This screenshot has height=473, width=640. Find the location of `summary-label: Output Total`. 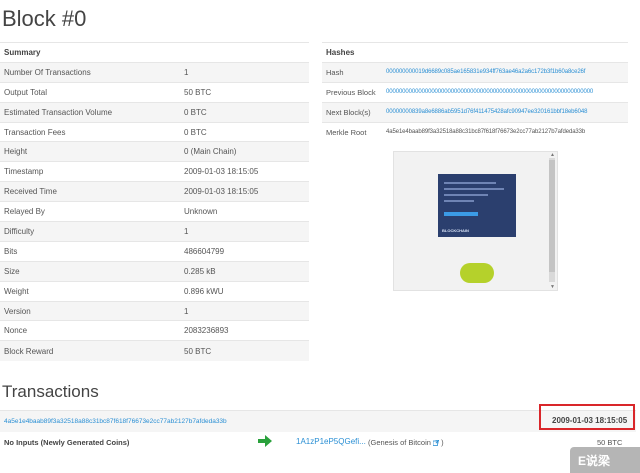

summary-label: Output Total is located at coordinates (90, 92).